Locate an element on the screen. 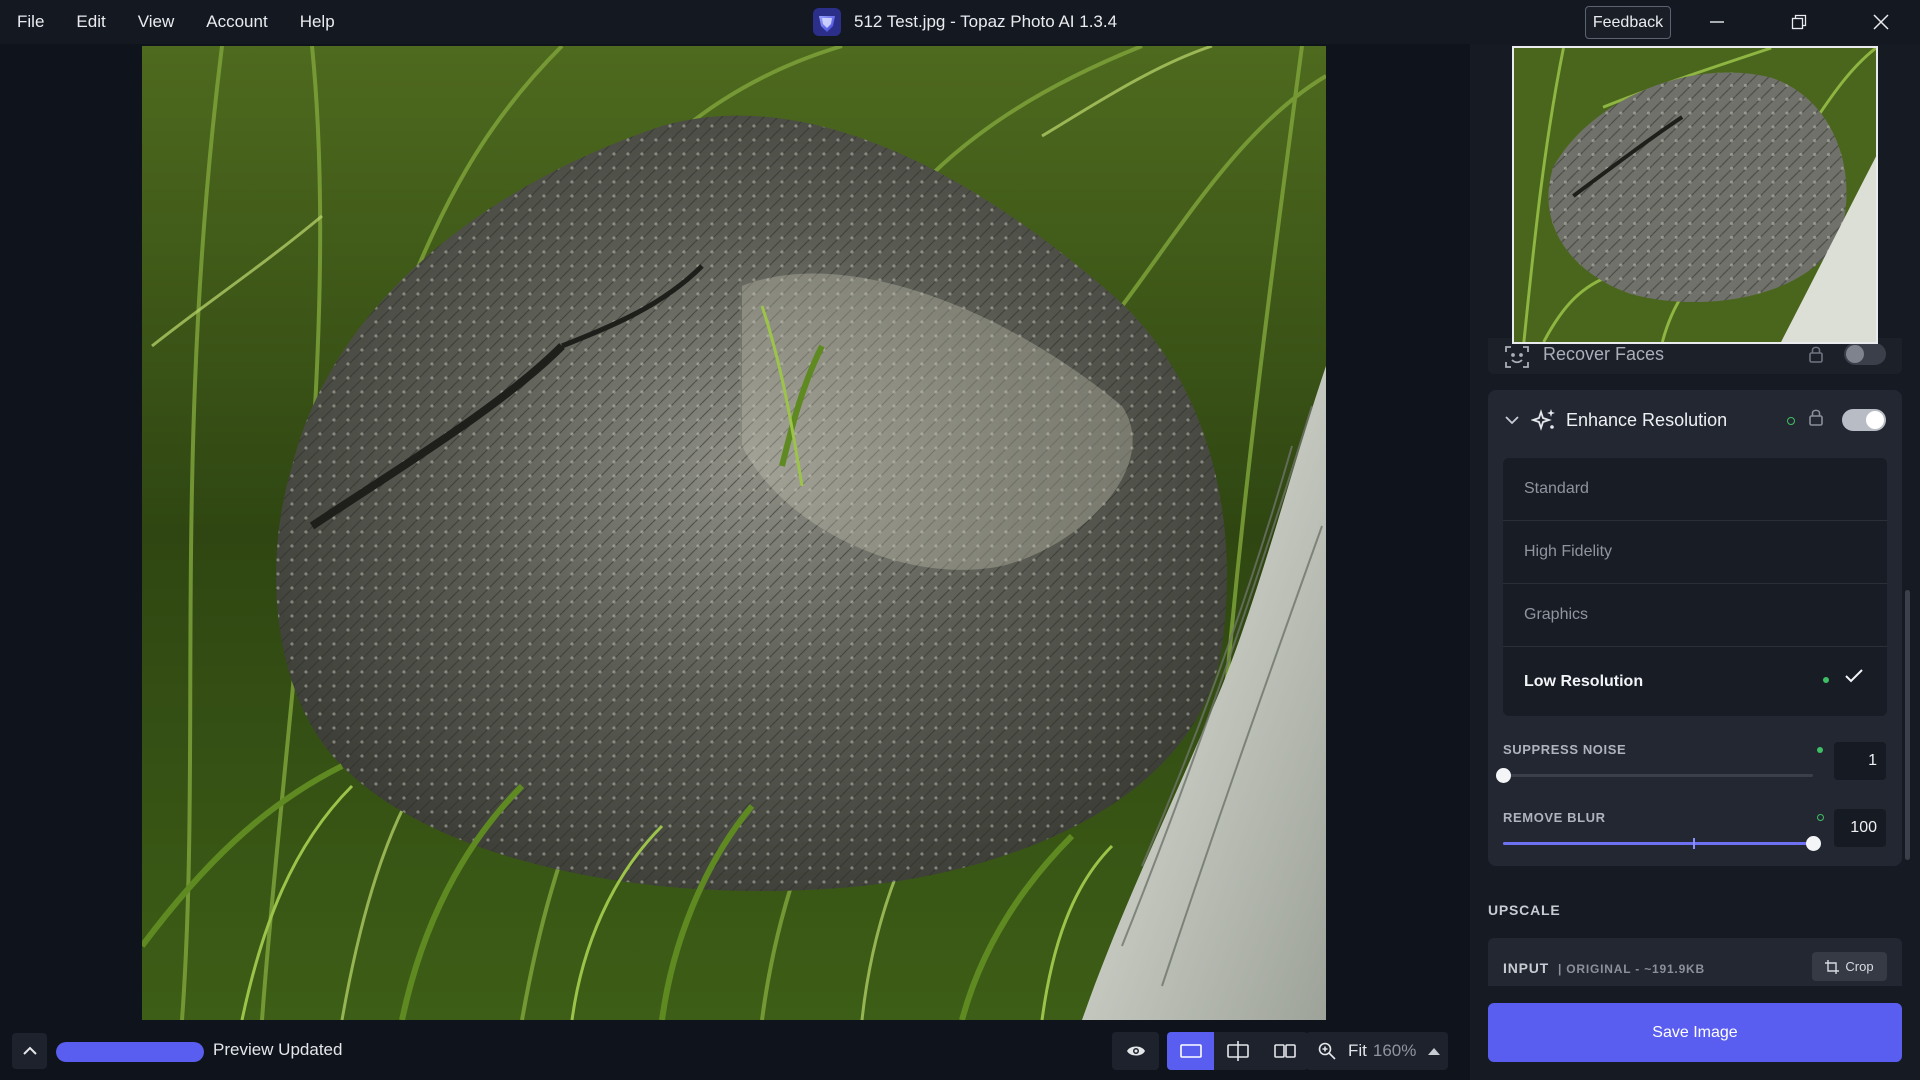 This screenshot has width=1920, height=1080. checkmark-icon is located at coordinates (1854, 678).